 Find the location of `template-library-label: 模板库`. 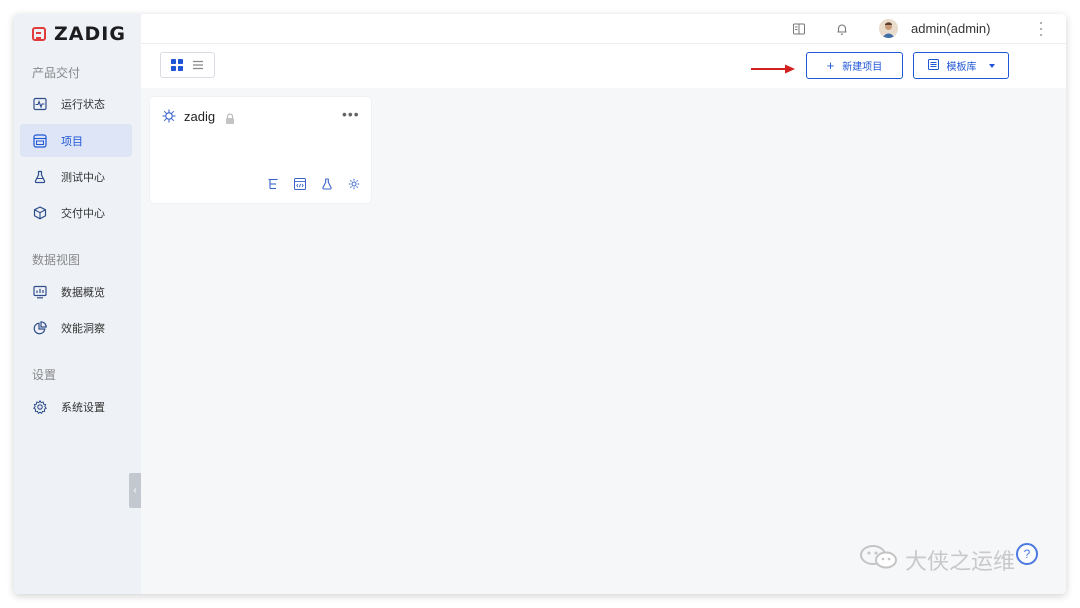

template-library-label: 模板库 is located at coordinates (961, 67).